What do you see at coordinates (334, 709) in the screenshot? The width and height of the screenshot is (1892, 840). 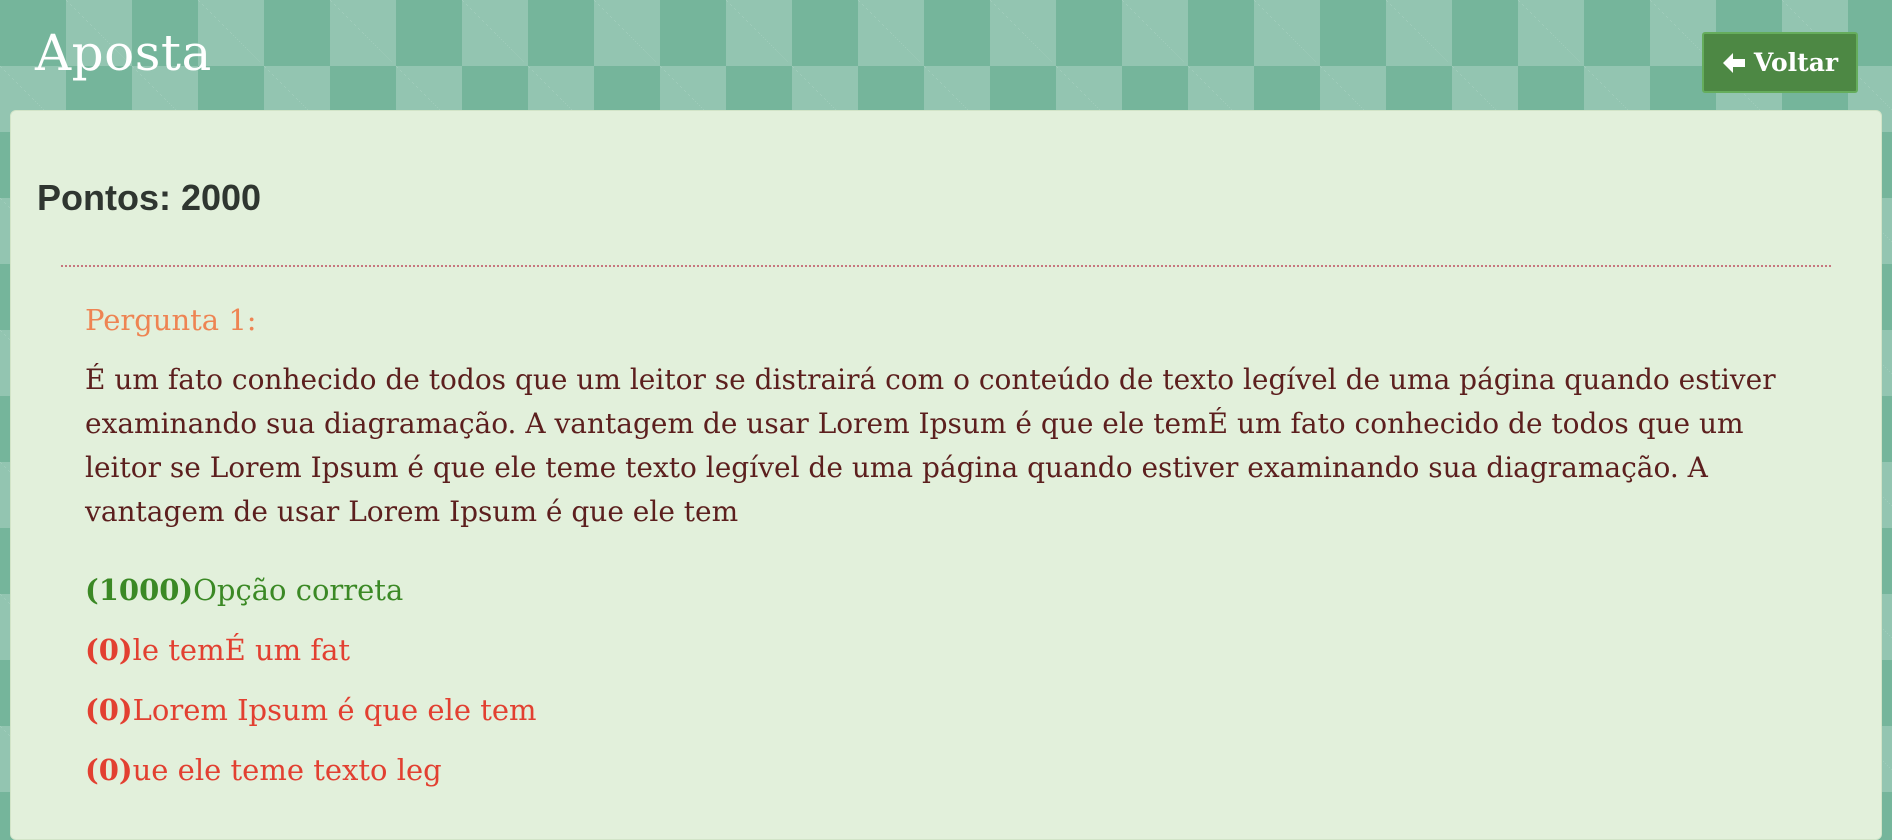 I see `option-text: Lorem Ipsum é que ele tem` at bounding box center [334, 709].